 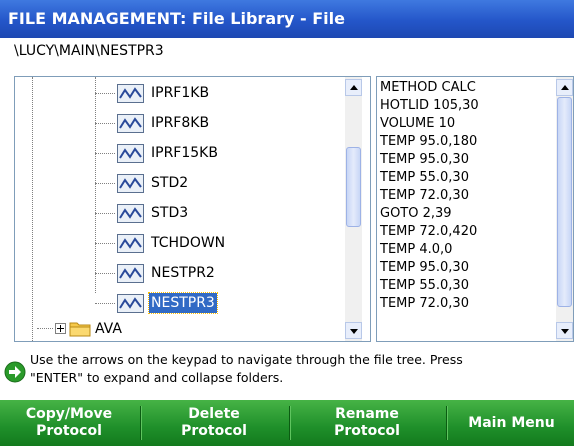 I want to click on tree-folder: AVA, so click(x=180, y=329).